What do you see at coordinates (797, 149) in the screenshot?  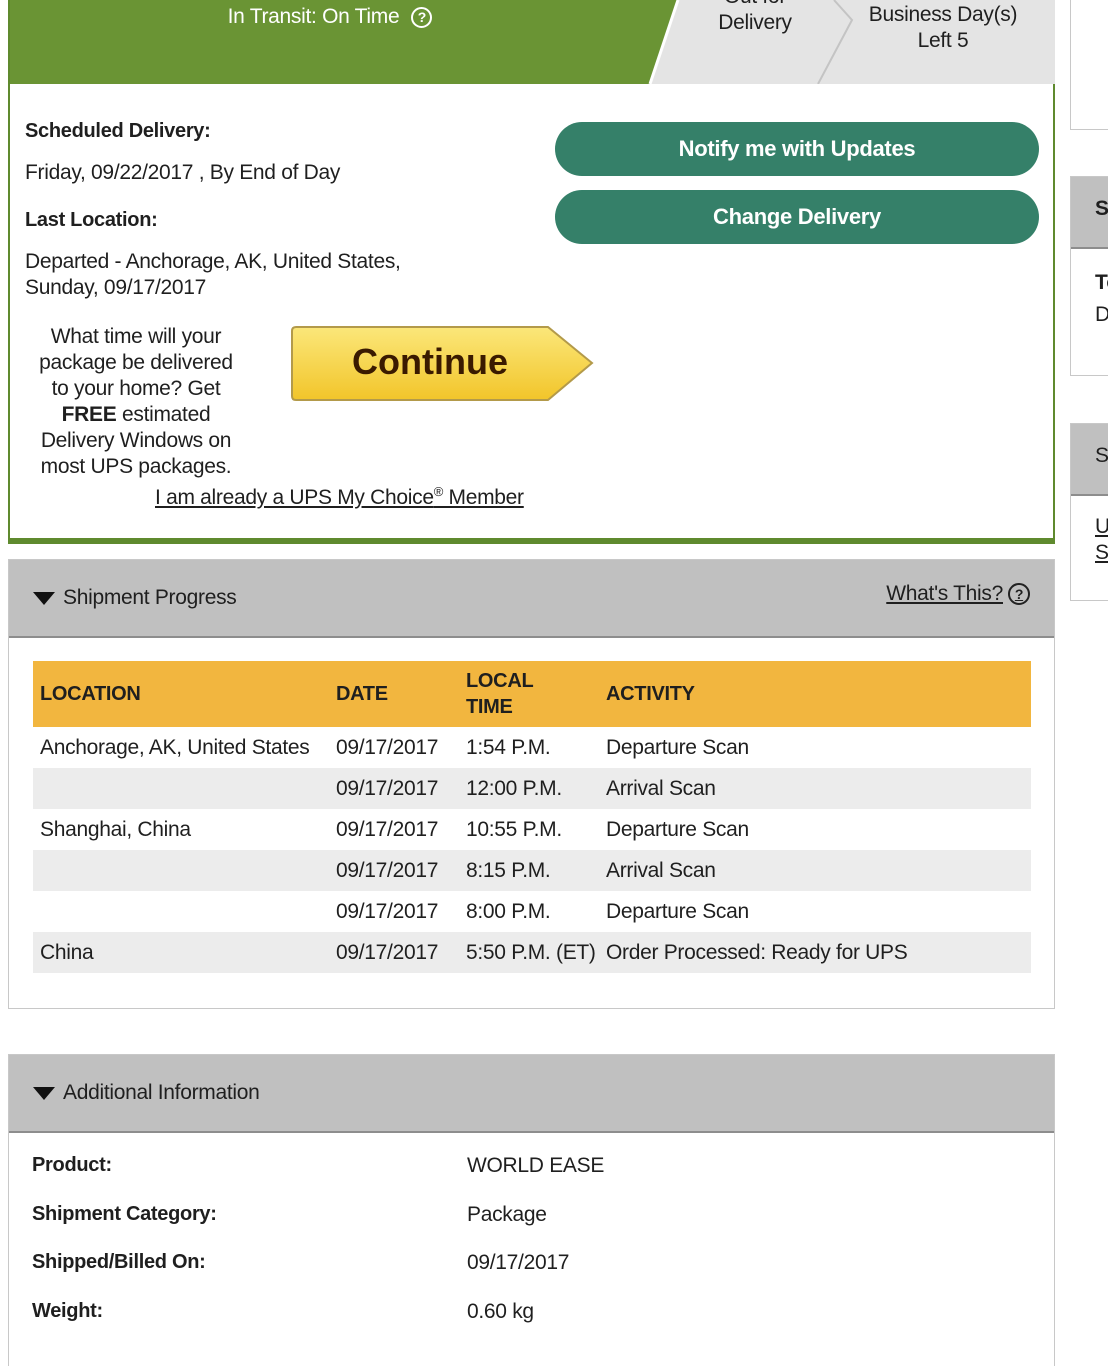 I see `notify-updates-button: Notify me with Updates` at bounding box center [797, 149].